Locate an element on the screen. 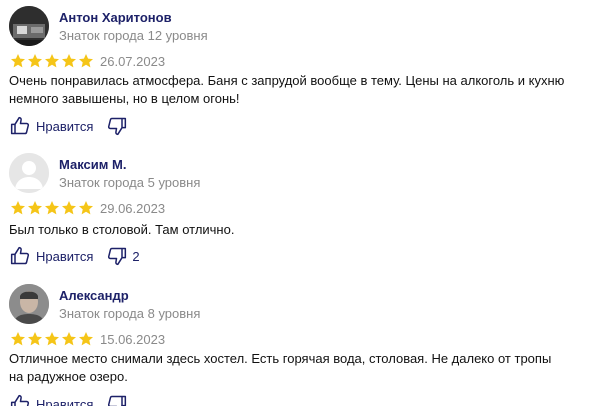 The height and width of the screenshot is (406, 592). review-actions: Нравится 2 is located at coordinates (75, 256).